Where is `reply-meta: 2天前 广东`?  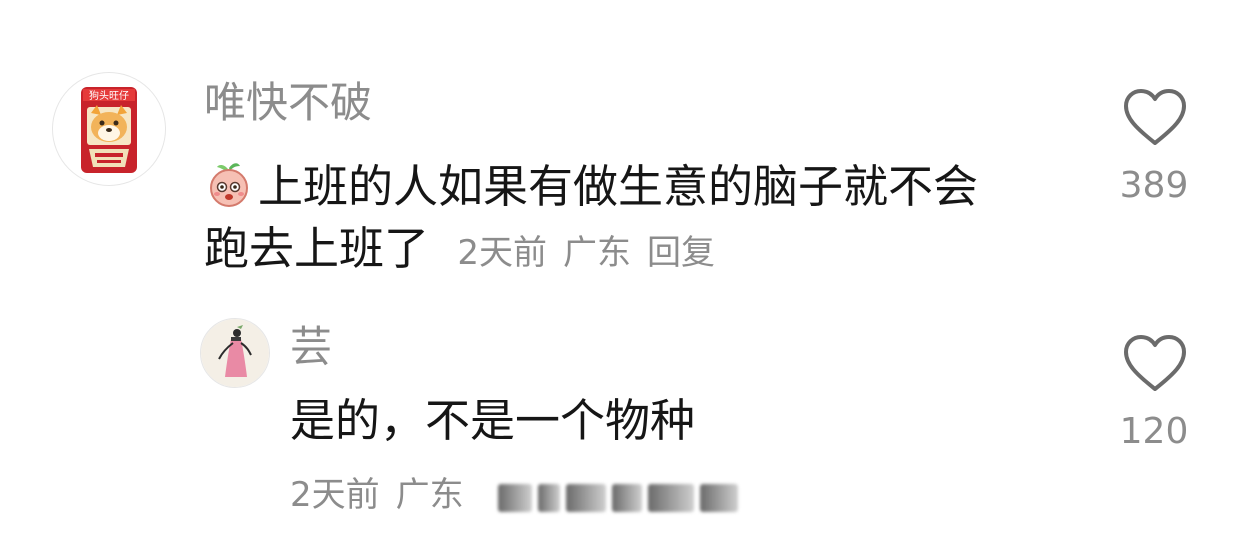 reply-meta: 2天前 广东 is located at coordinates (385, 495).